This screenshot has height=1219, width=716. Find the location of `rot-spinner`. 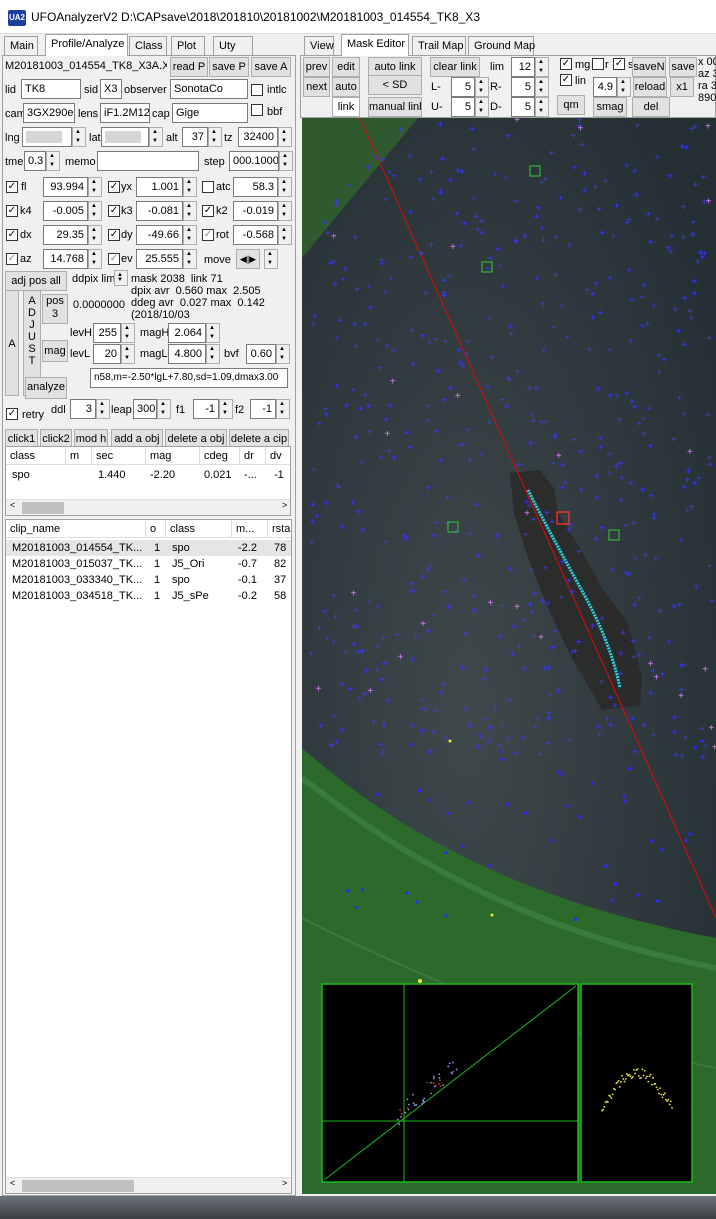

rot-spinner is located at coordinates (285, 235).